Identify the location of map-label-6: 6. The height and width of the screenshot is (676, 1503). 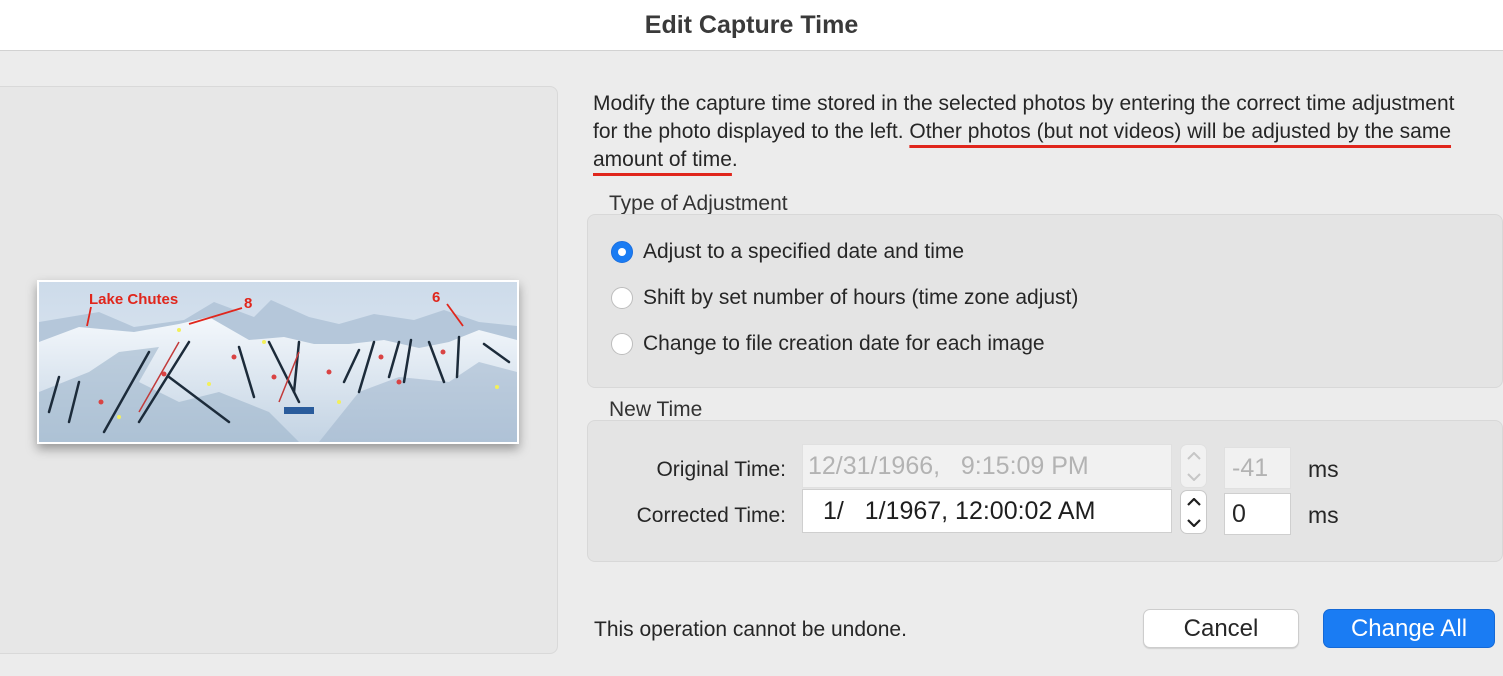
(436, 297).